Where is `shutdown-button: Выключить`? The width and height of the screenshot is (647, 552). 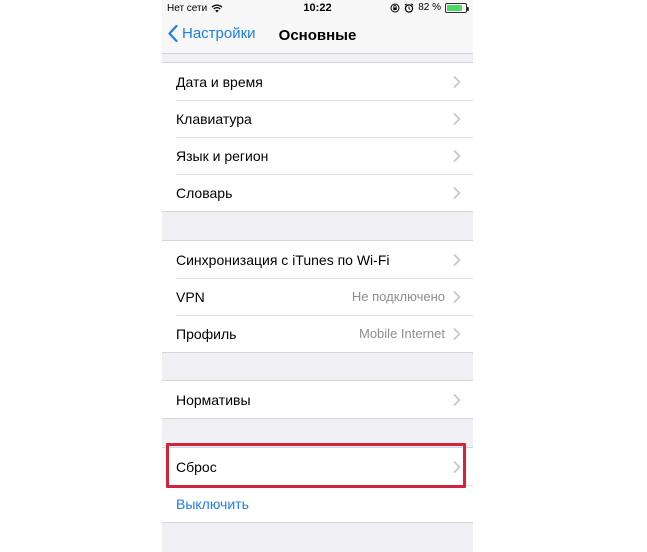
shutdown-button: Выключить is located at coordinates (317, 503).